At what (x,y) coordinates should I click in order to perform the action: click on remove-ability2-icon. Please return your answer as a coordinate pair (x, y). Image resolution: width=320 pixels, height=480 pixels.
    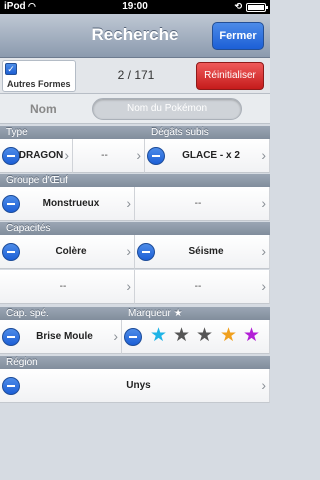
    Looking at the image, I should click on (146, 252).